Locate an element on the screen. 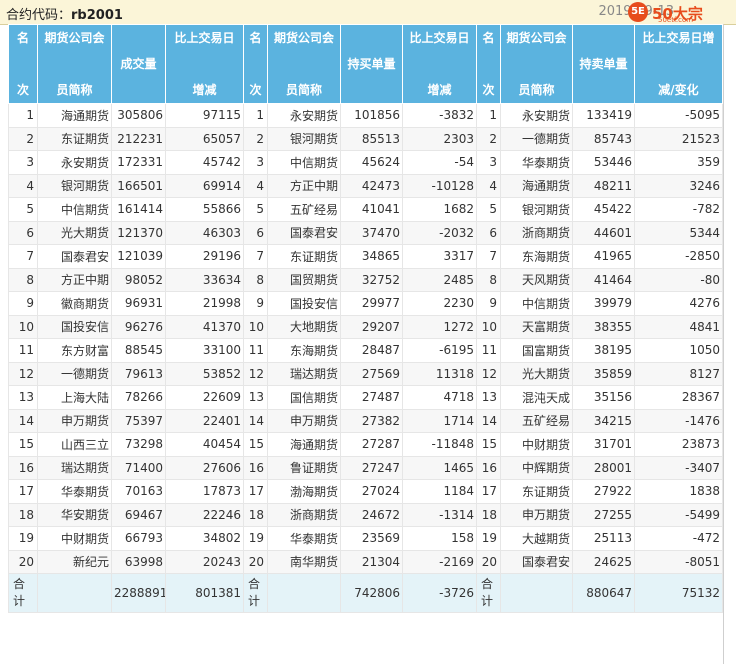  table-cell: -5499 is located at coordinates (678, 514).